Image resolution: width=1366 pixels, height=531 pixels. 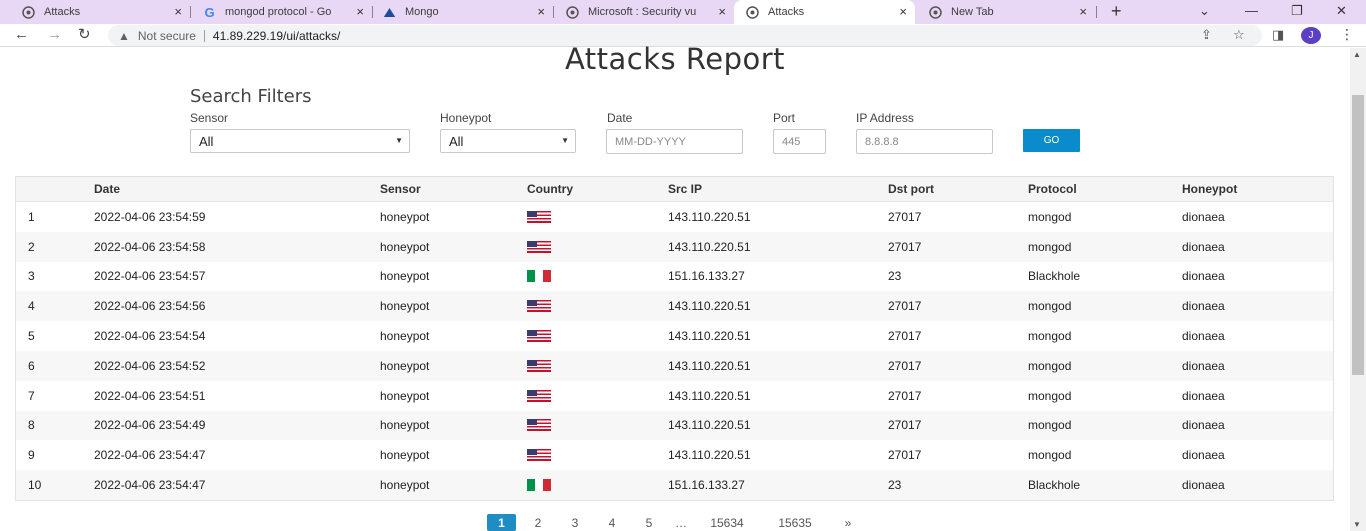 I want to click on page-link-5: 5, so click(x=649, y=522).